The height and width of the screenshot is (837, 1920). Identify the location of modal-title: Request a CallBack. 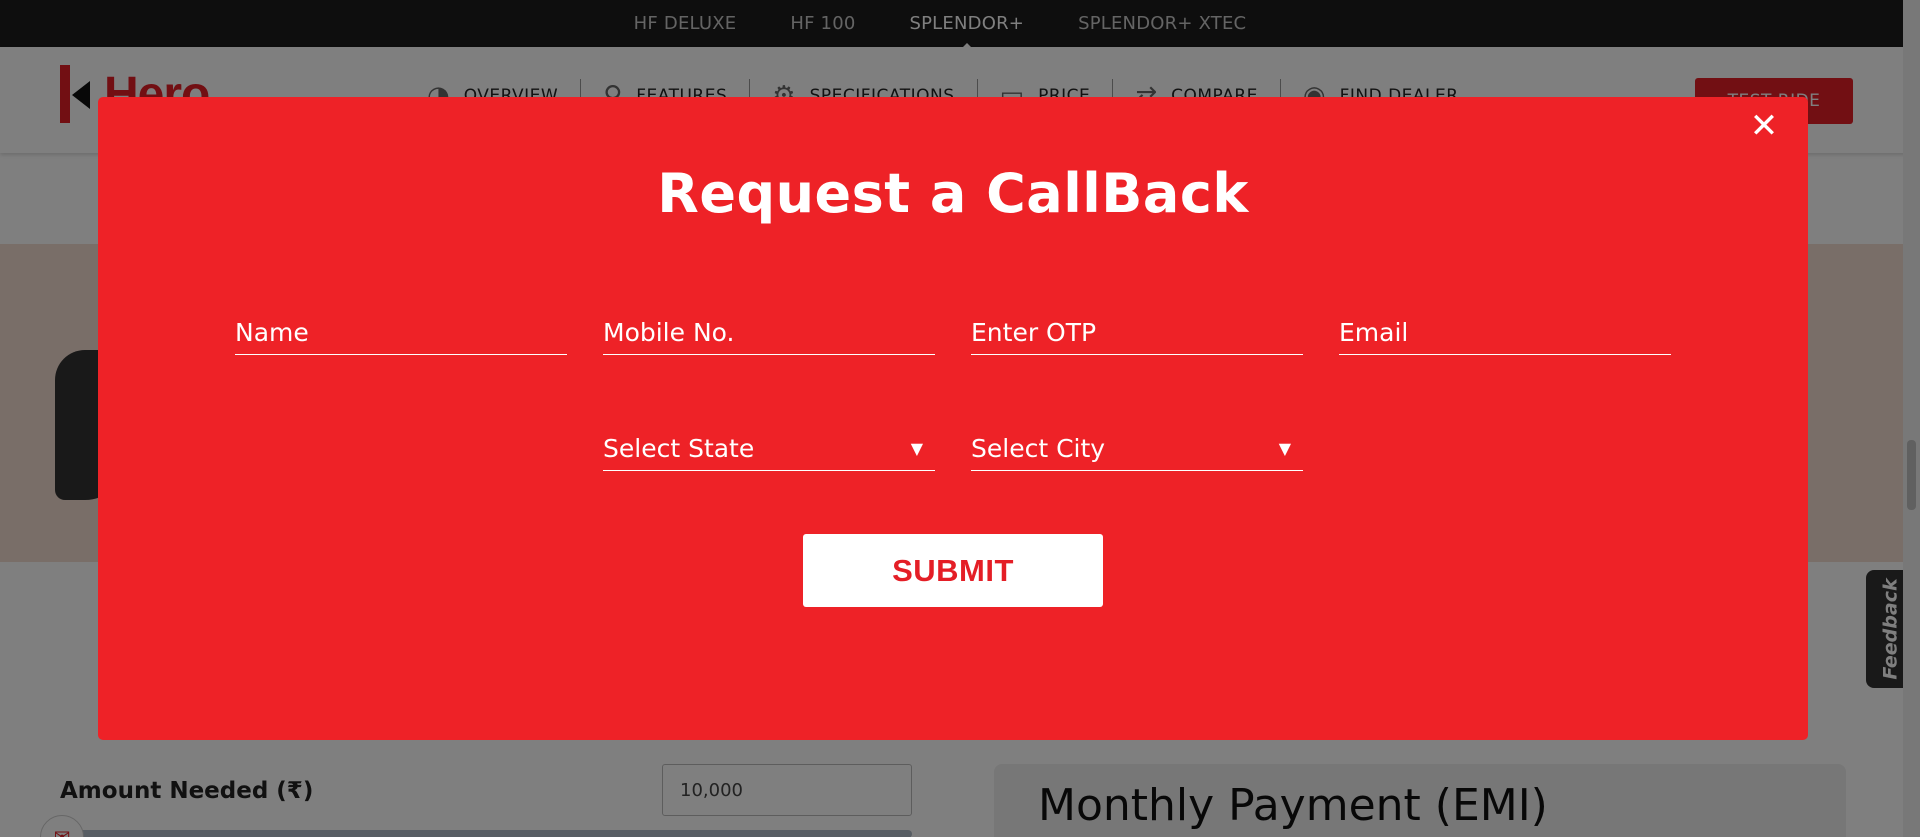
(953, 193).